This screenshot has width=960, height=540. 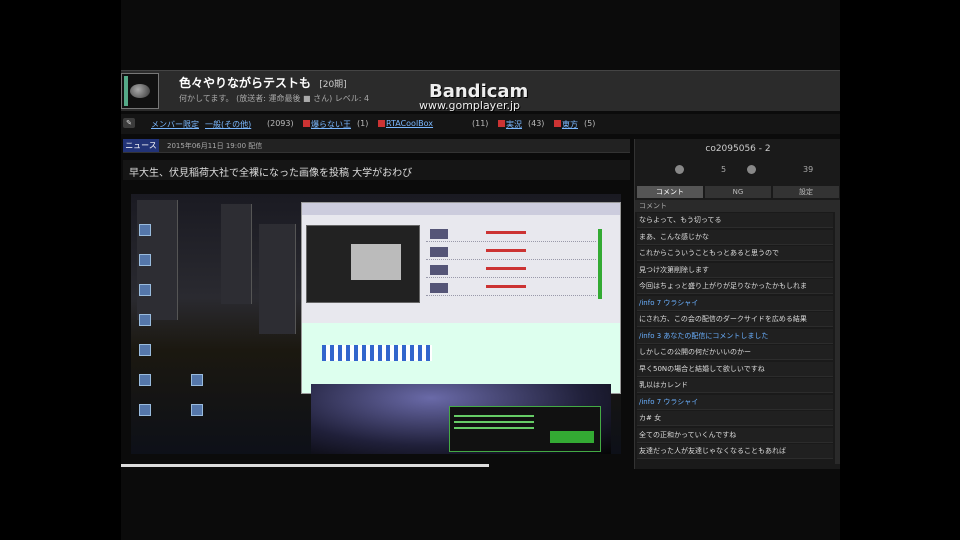 I want to click on video-progress-bar, so click(x=305, y=465).